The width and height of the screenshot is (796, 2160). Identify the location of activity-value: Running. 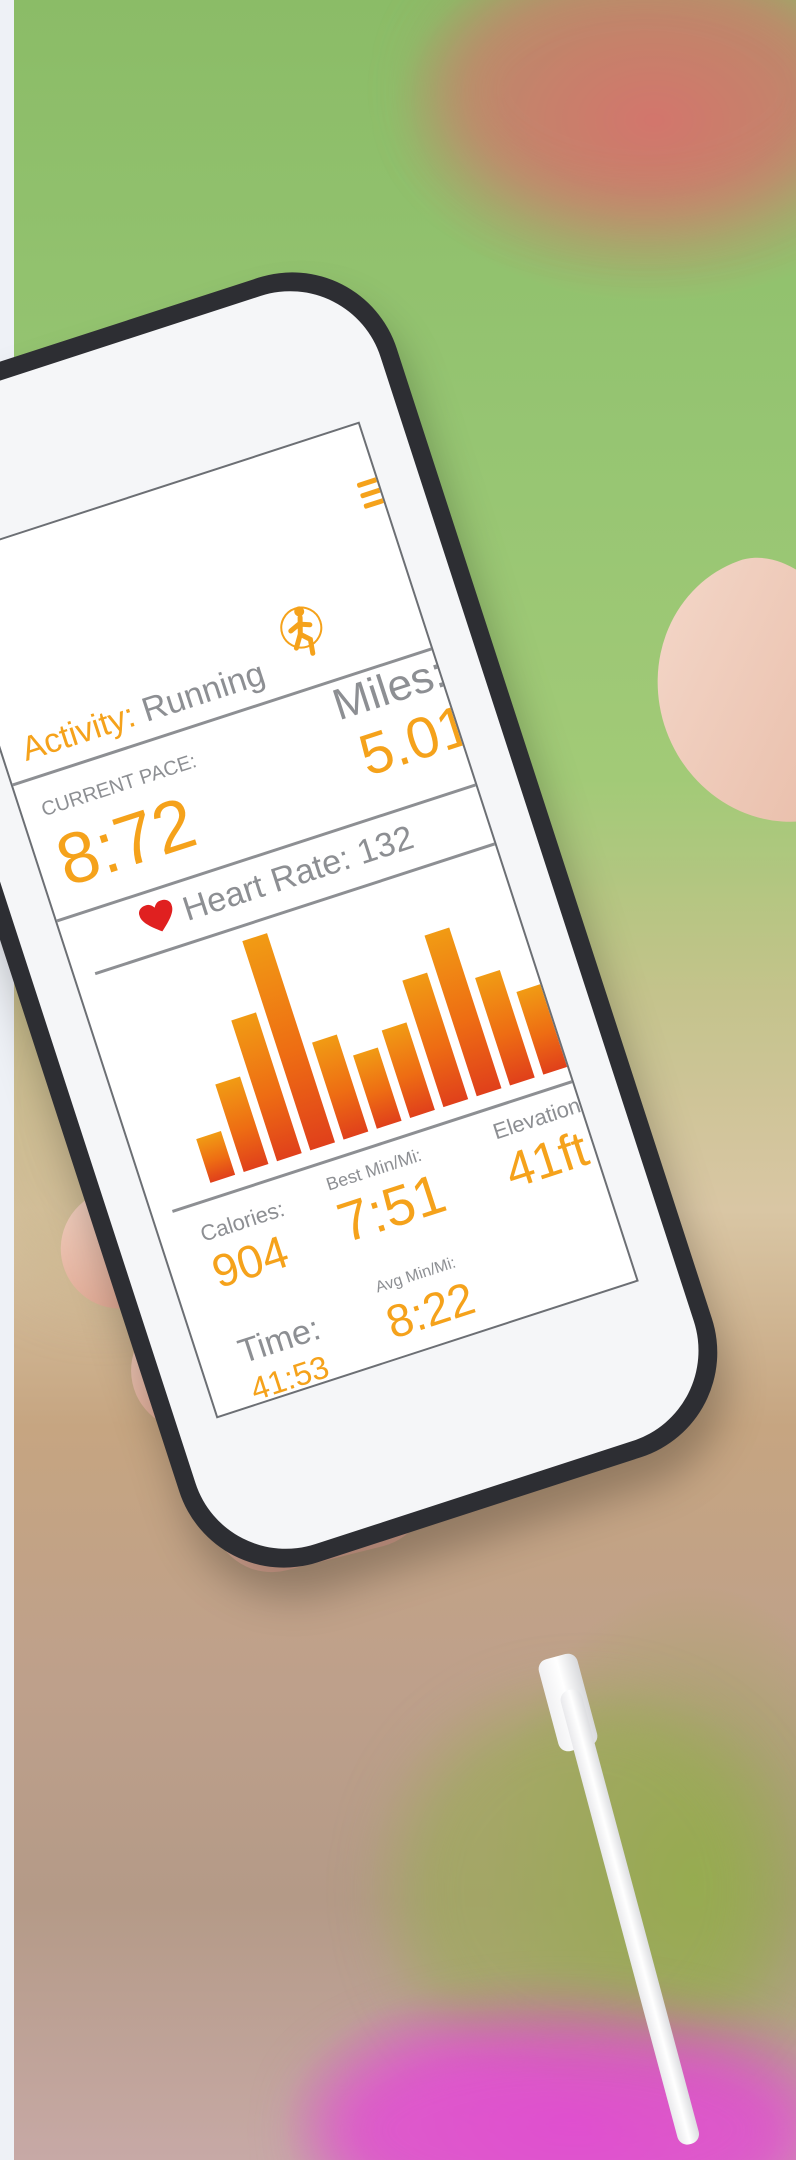
(203, 692).